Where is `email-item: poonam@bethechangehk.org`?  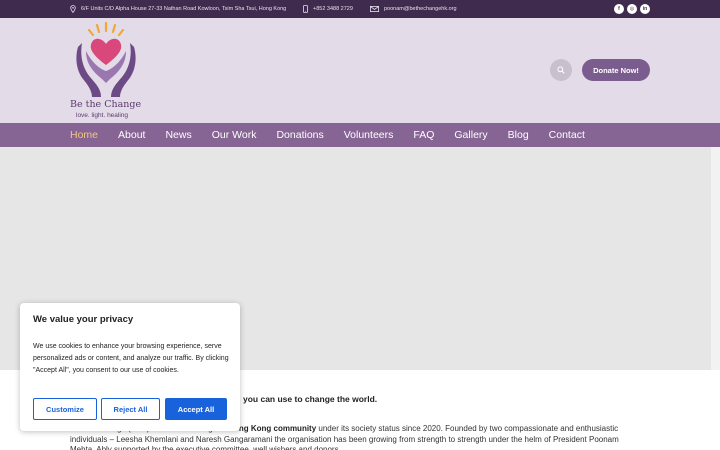 email-item: poonam@bethechangehk.org is located at coordinates (413, 9).